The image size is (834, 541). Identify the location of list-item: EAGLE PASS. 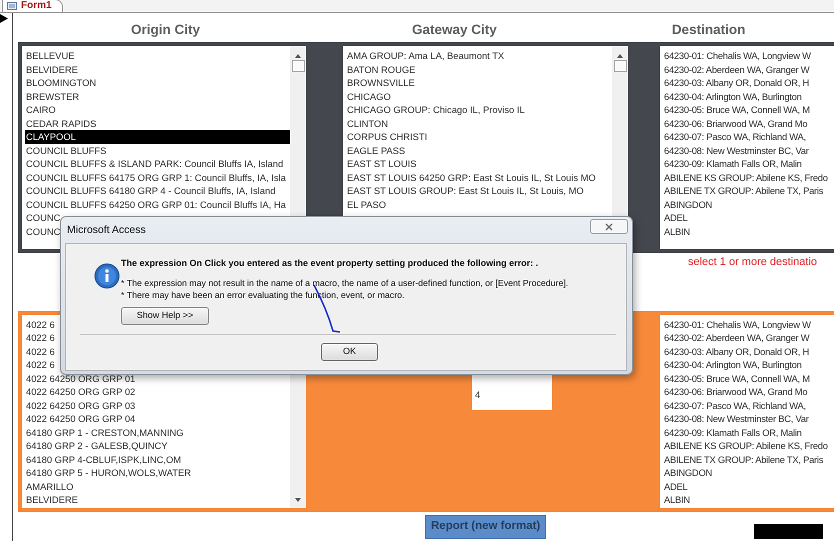
(479, 150).